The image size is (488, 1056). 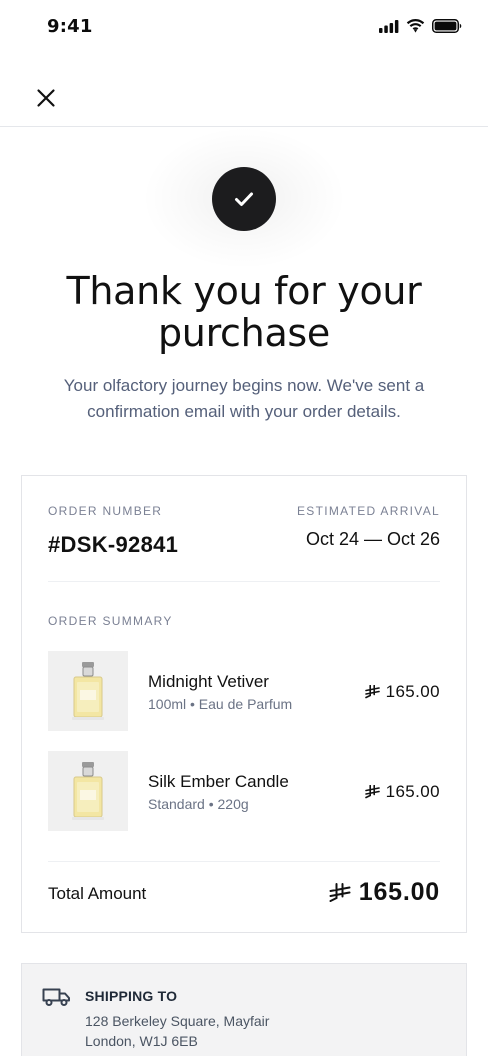 What do you see at coordinates (105, 511) in the screenshot?
I see `order-number-label: ORDER NUMBER` at bounding box center [105, 511].